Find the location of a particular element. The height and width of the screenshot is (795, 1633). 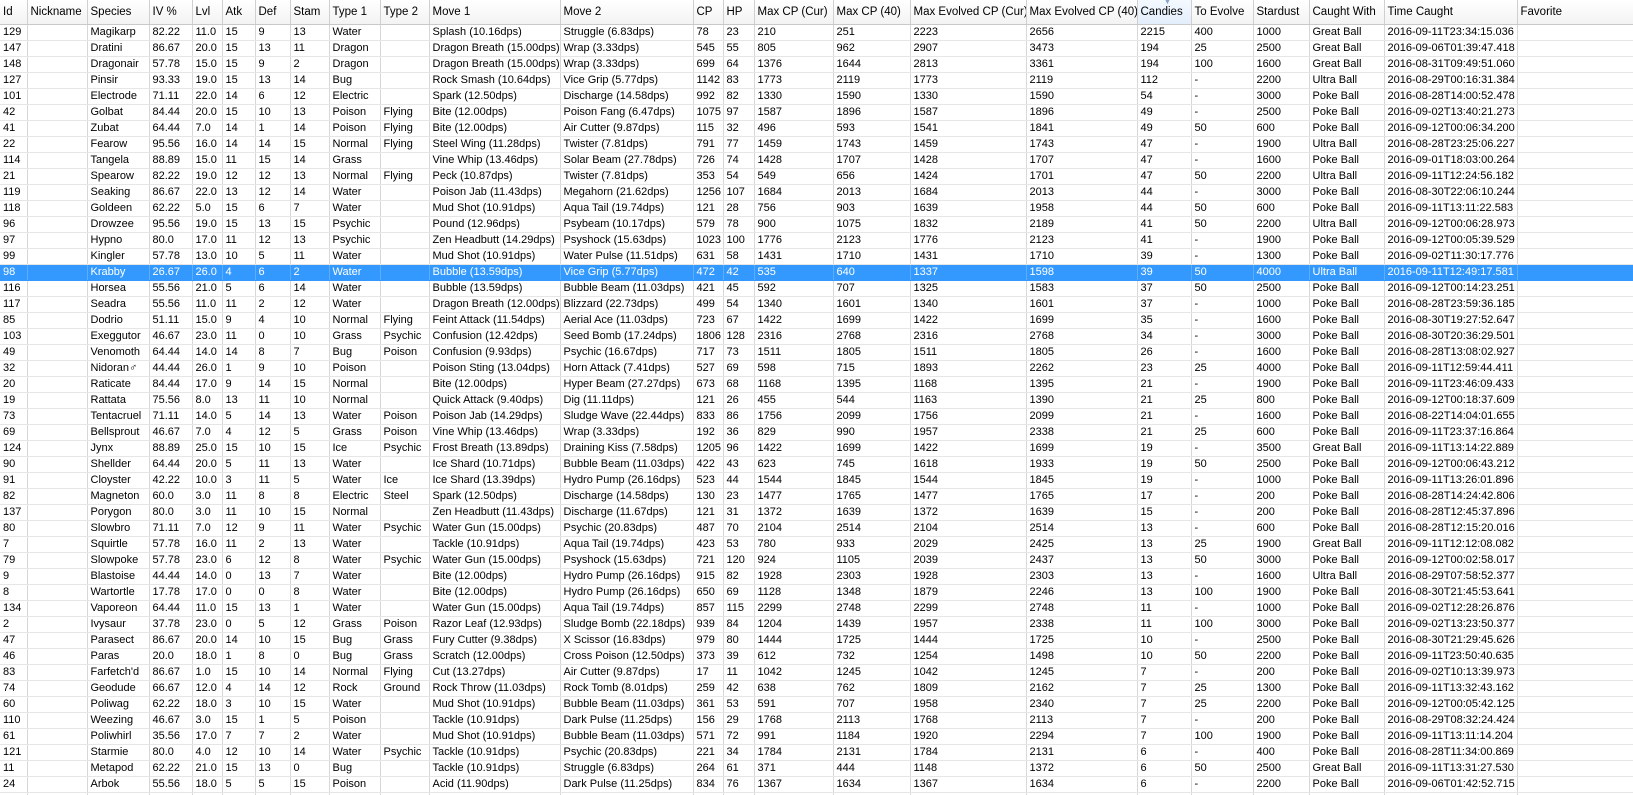

cell-candies: 54 is located at coordinates (1164, 96).